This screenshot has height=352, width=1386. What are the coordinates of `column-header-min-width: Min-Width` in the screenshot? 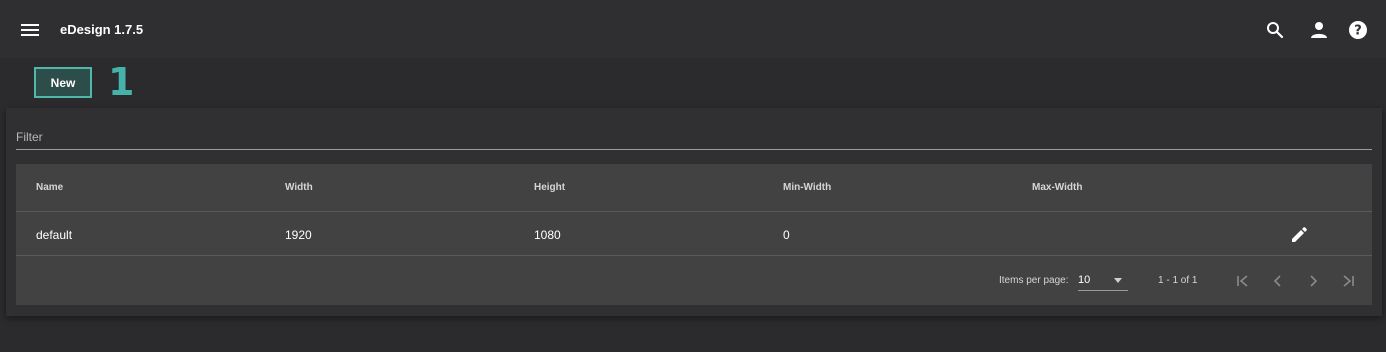 It's located at (807, 187).